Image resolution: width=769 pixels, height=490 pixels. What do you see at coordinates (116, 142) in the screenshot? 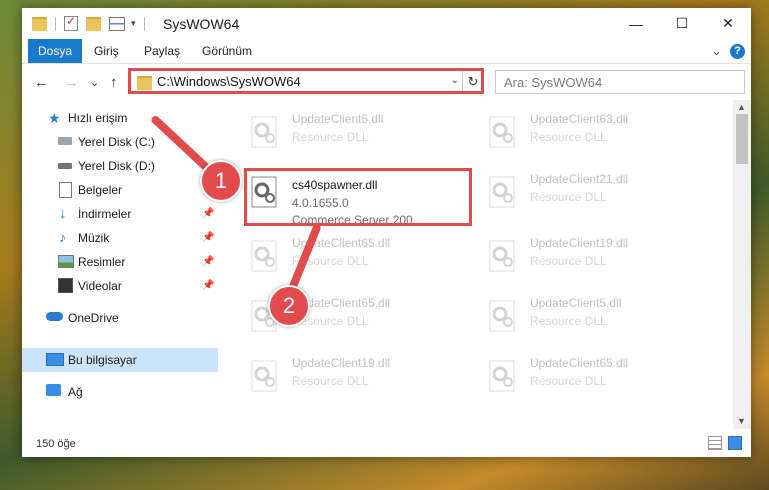
I see `sidebar-item-label: Yerel Disk (C:)` at bounding box center [116, 142].